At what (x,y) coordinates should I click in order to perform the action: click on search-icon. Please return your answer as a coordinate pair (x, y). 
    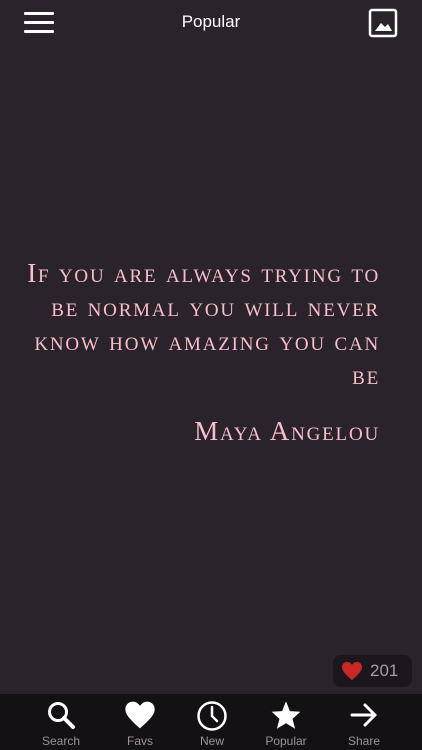
    Looking at the image, I should click on (61, 715).